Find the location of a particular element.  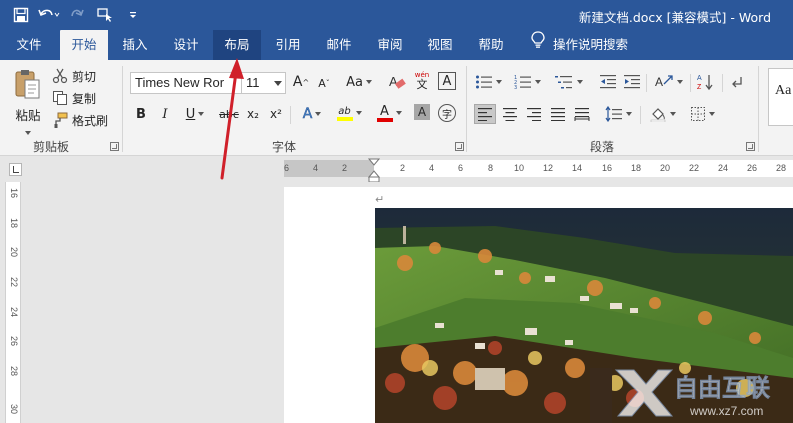

ruler-number: 30 is located at coordinates (14, 408).